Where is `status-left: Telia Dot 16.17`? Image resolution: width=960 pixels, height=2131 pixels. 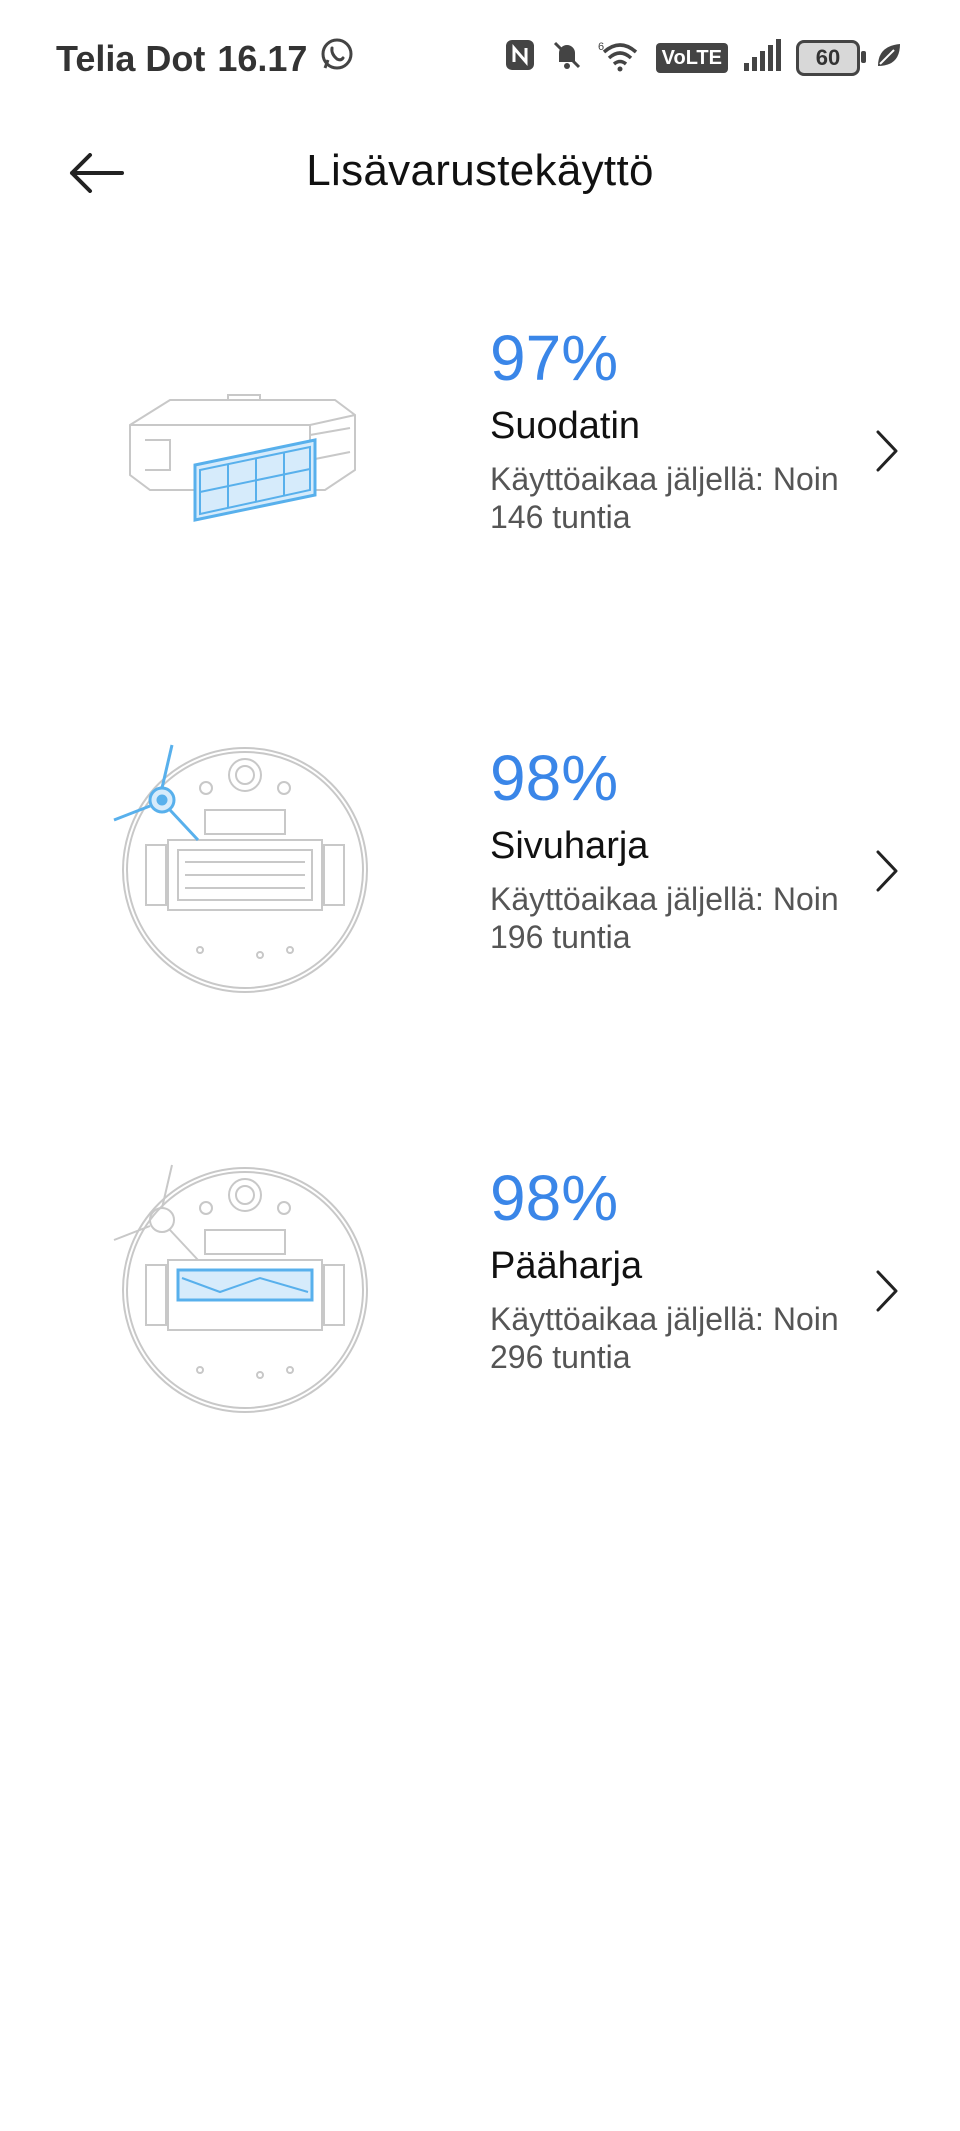 status-left: Telia Dot 16.17 is located at coordinates (205, 58).